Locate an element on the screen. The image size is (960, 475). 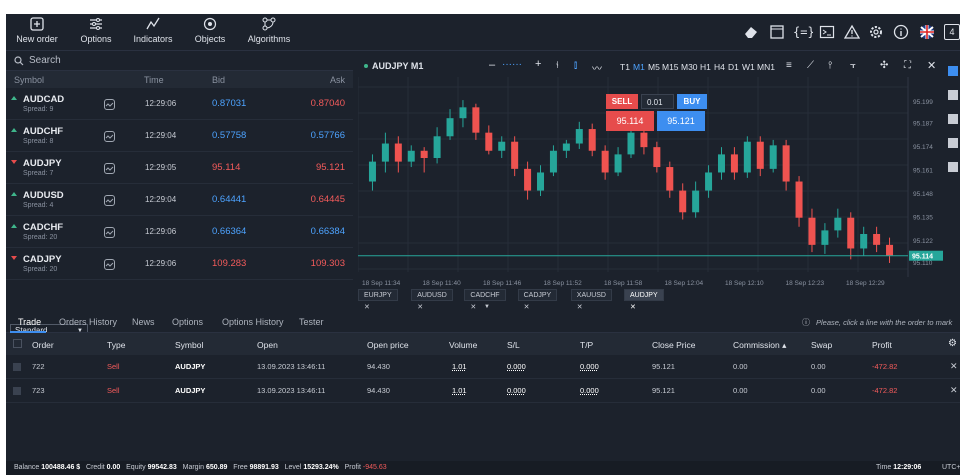
th-order: Order is located at coordinates (43, 345).